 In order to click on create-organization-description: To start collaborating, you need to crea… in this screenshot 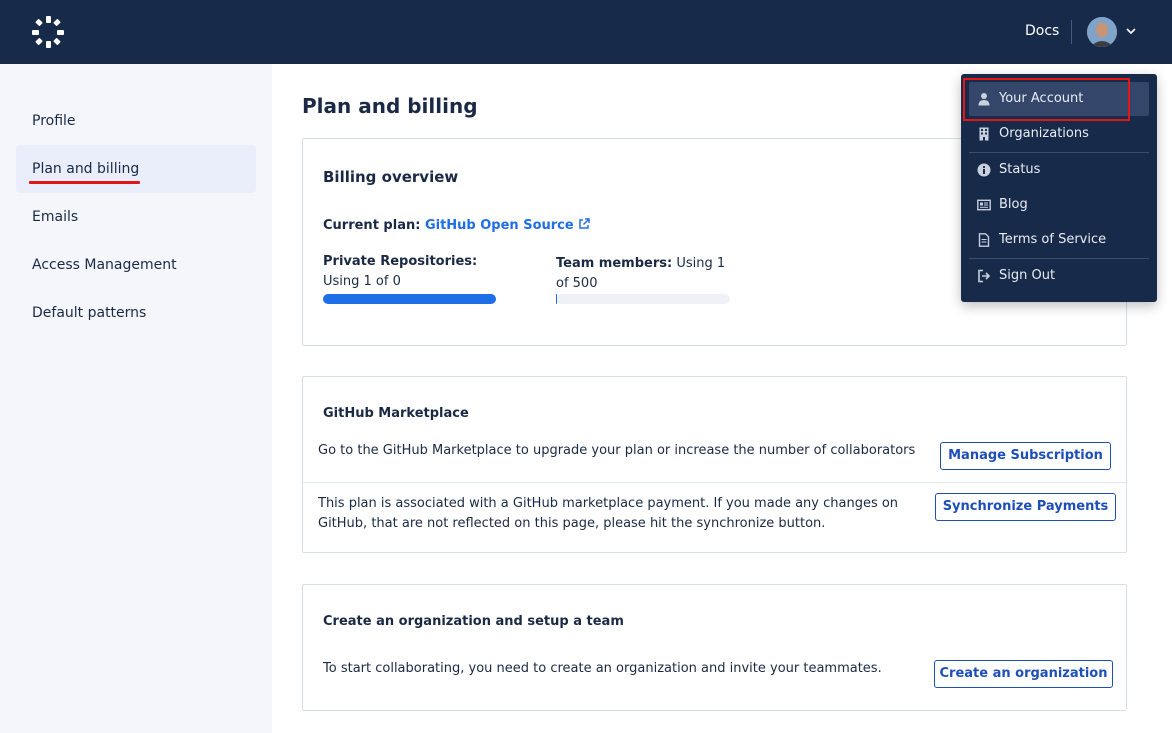, I will do `click(602, 668)`.